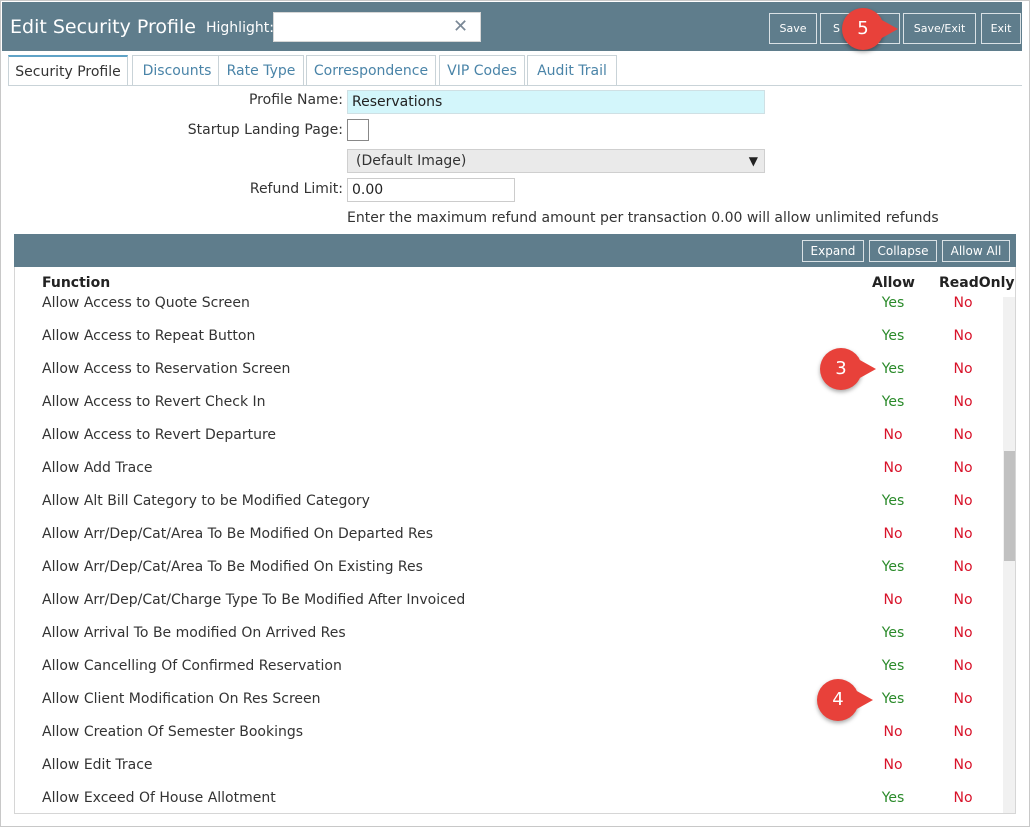 Image resolution: width=1030 pixels, height=827 pixels. Describe the element at coordinates (261, 70) in the screenshot. I see `tab-rate-type: Rate Type` at that location.